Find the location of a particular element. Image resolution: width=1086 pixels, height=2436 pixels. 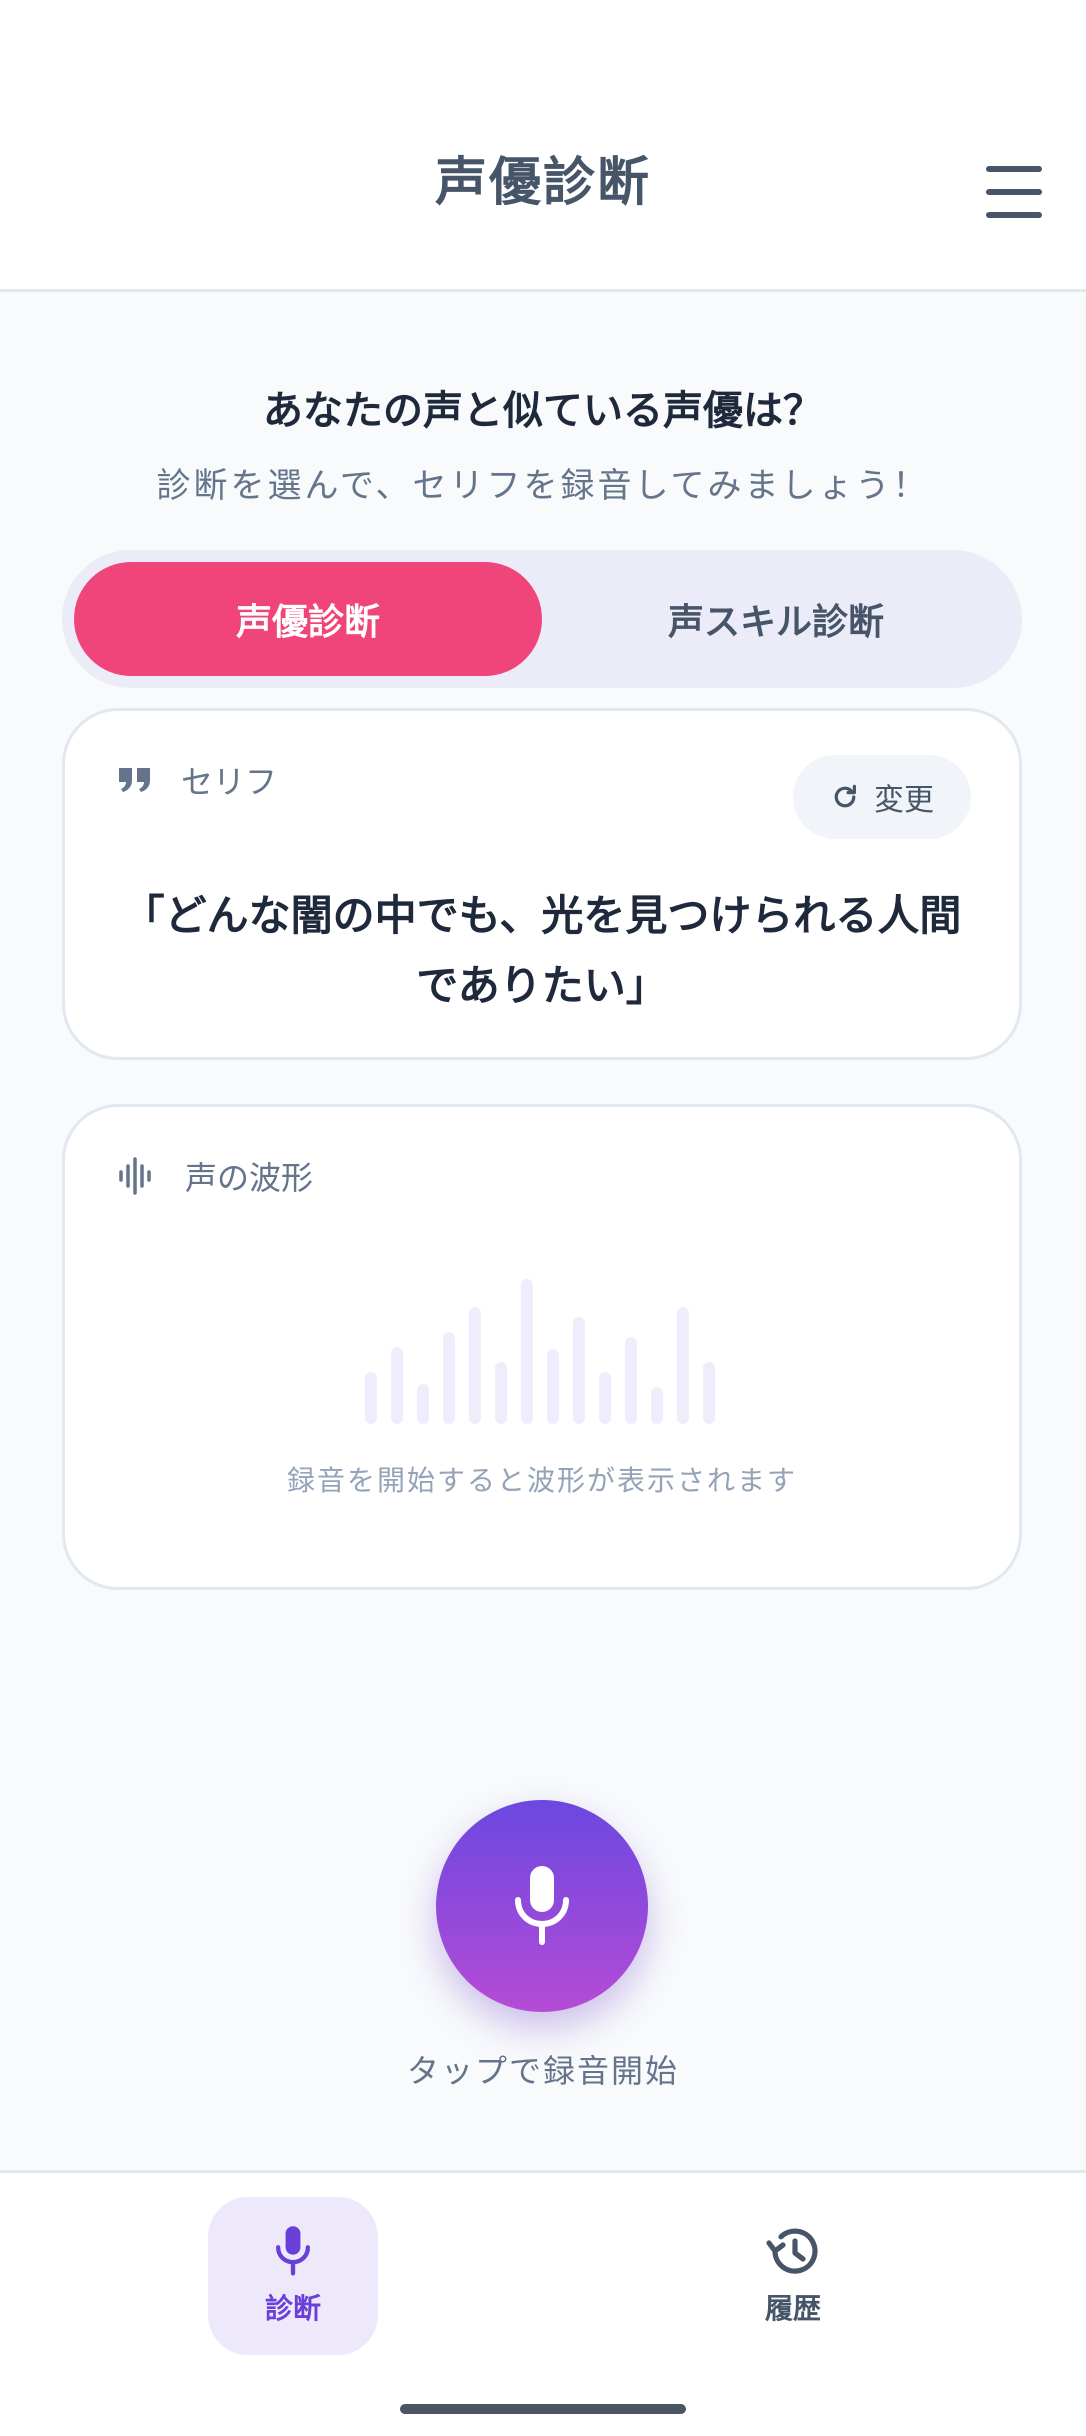

nav-label-history: 履歴 is located at coordinates (792, 2308).